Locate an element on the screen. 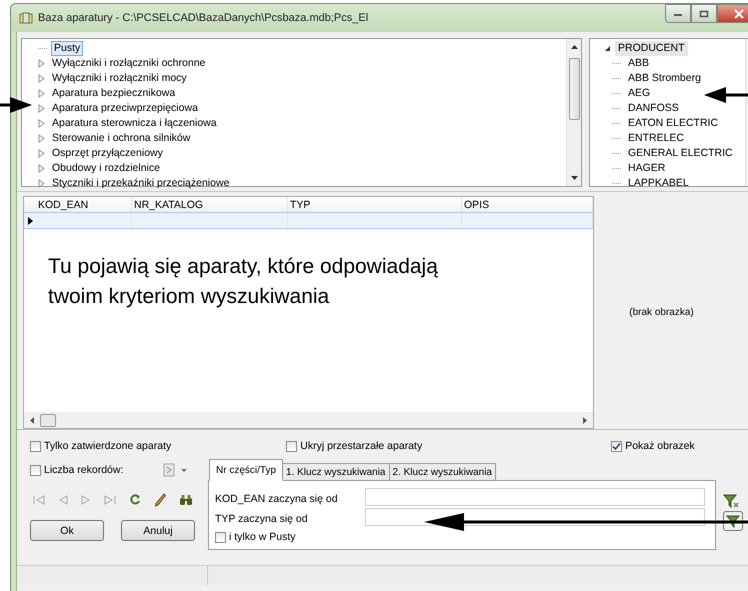 This screenshot has width=748, height=591. maximize-icon is located at coordinates (704, 14).